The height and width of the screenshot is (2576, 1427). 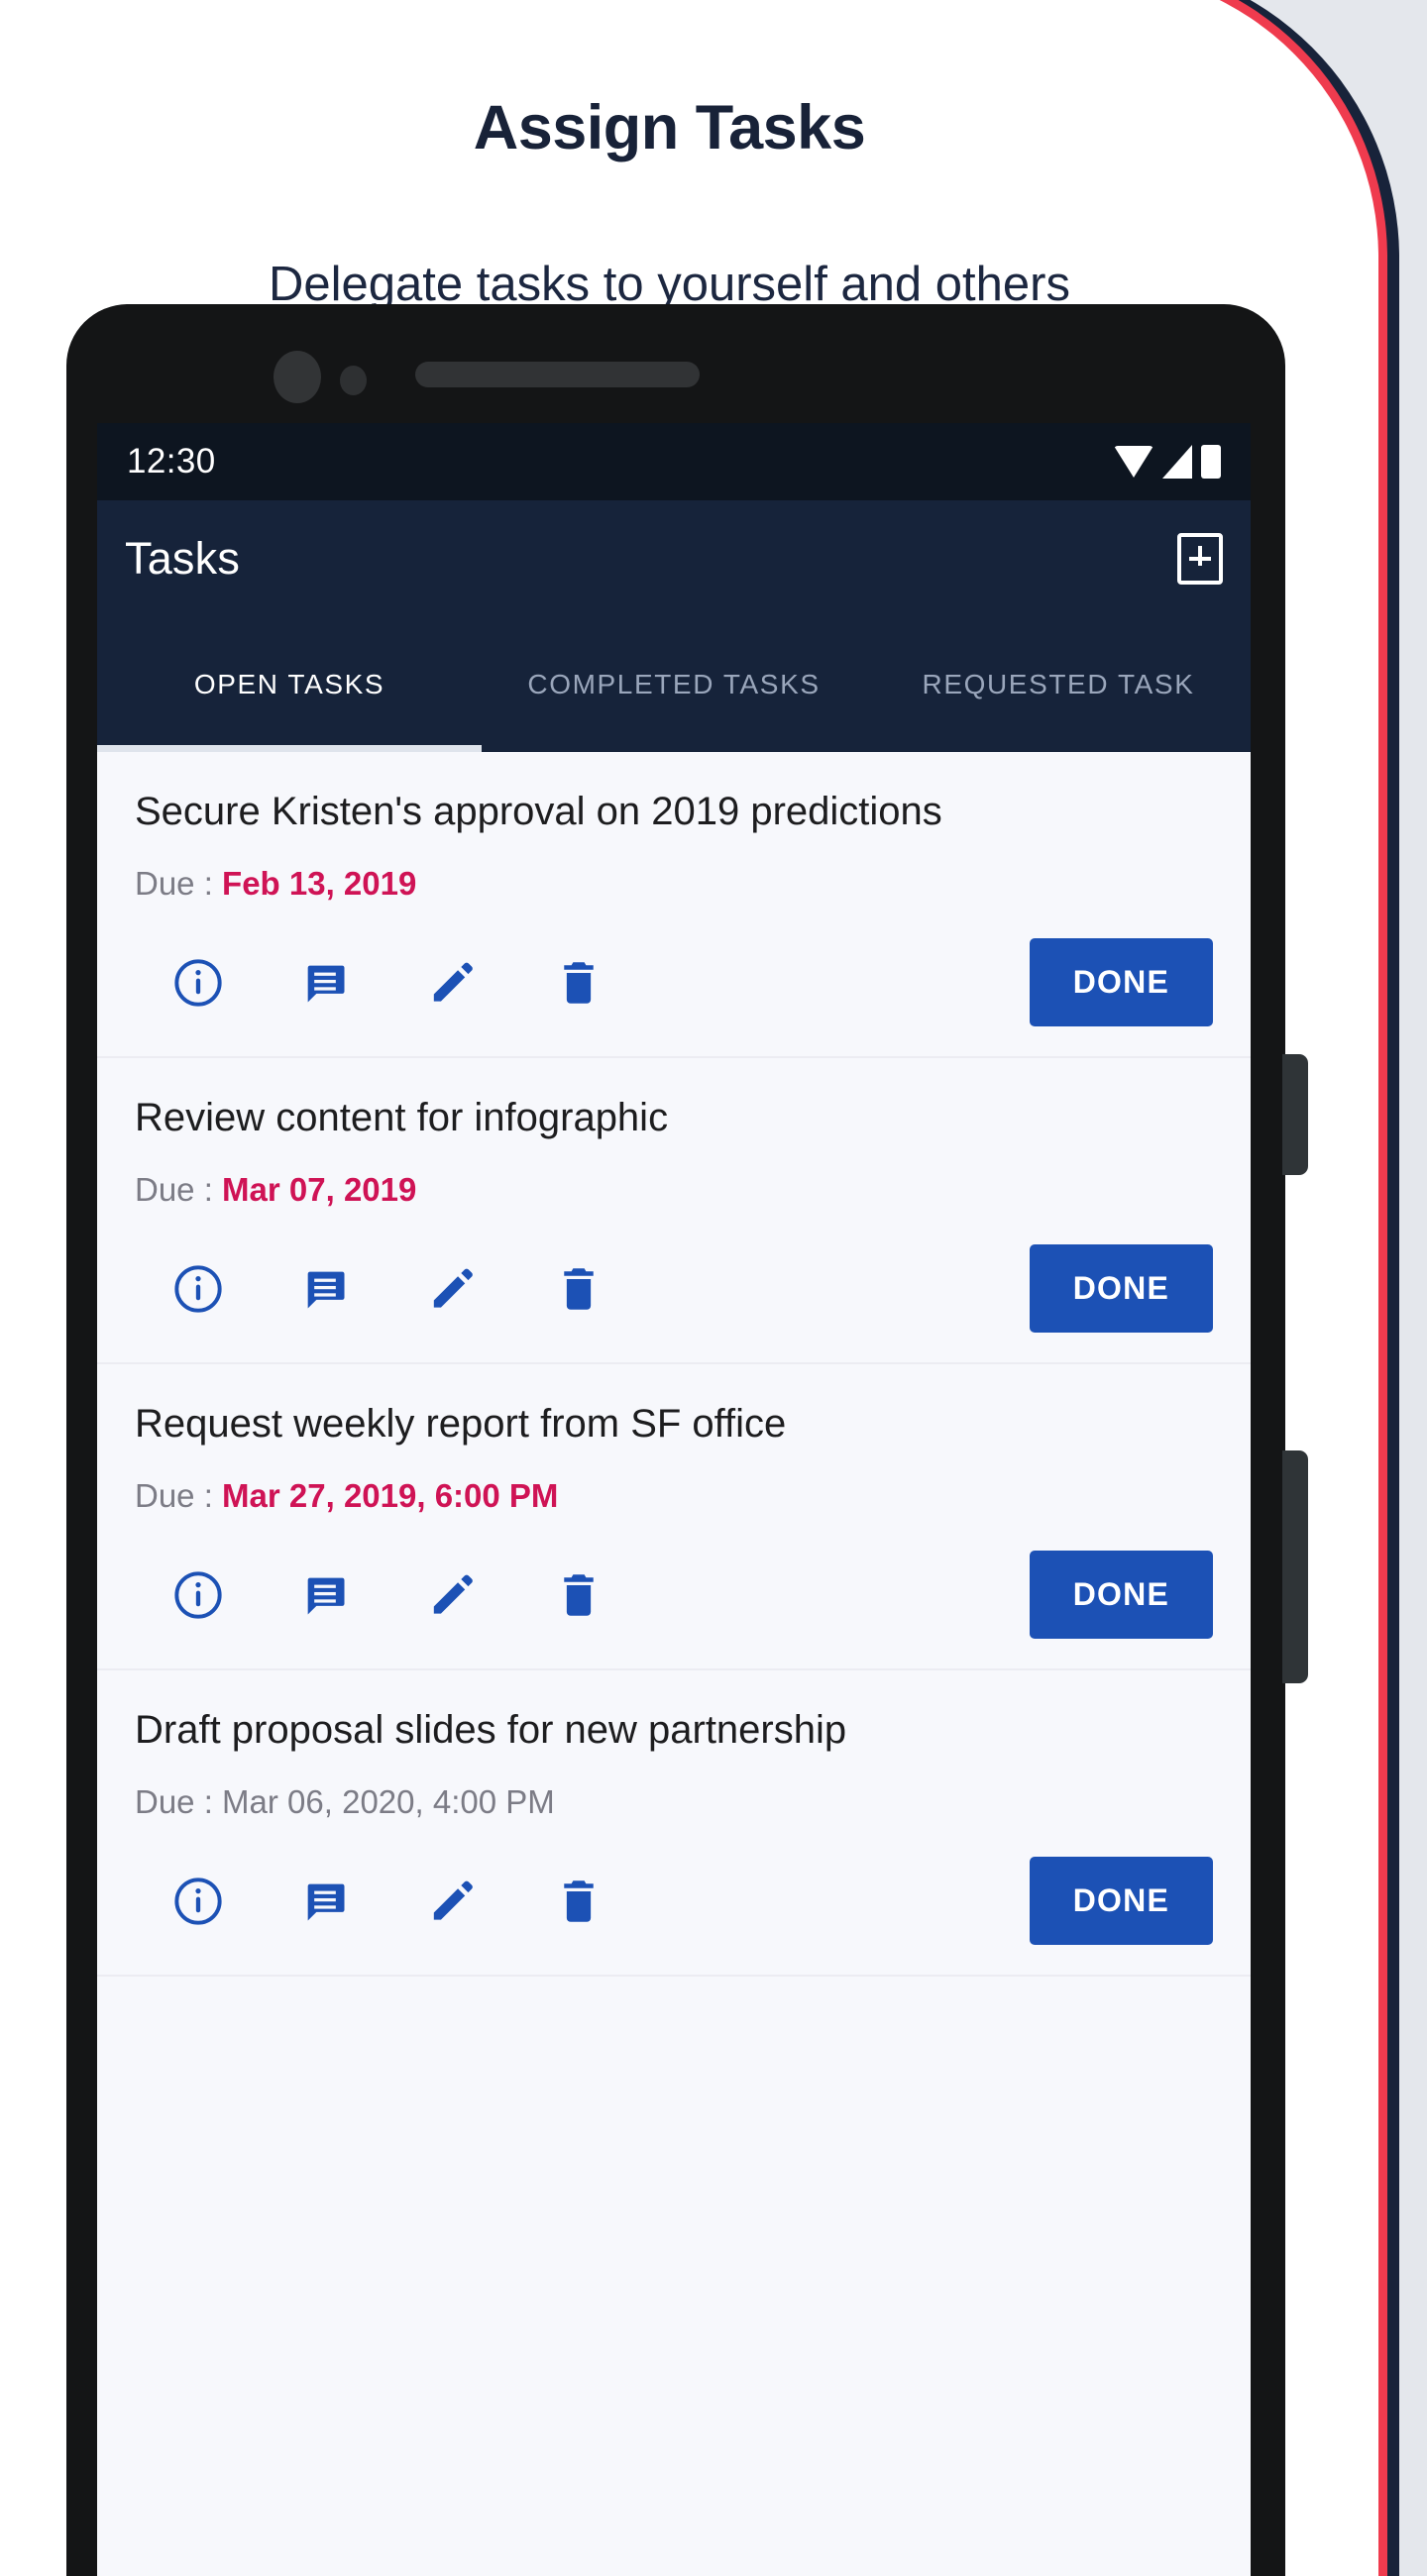 I want to click on status-icons, so click(x=1167, y=462).